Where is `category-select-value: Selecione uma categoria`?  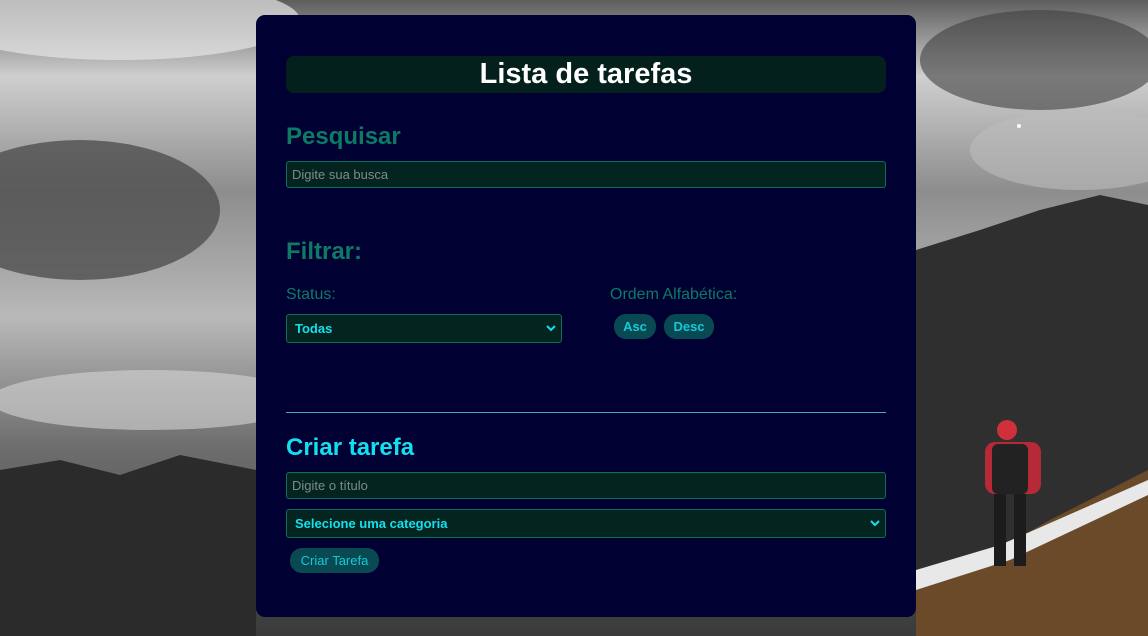
category-select-value: Selecione uma categoria is located at coordinates (371, 523).